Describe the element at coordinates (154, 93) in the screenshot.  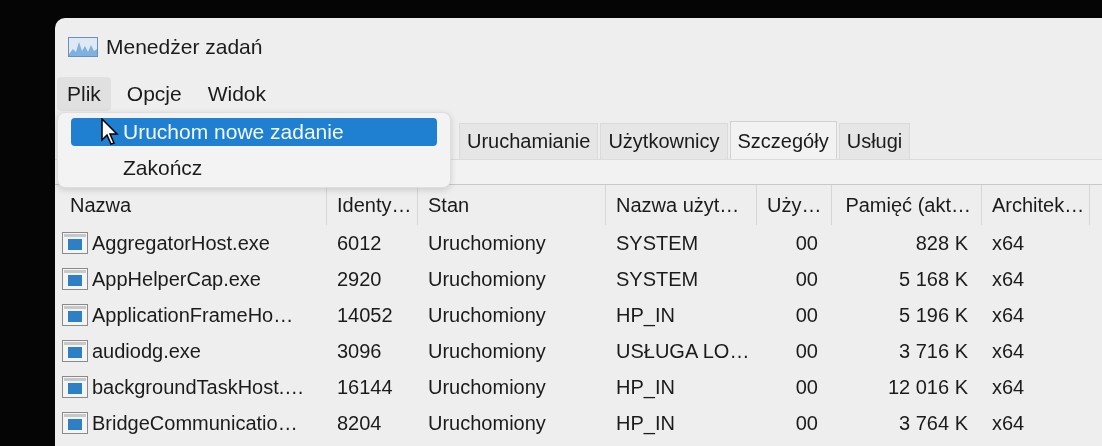
I see `menu-item: Opcje` at that location.